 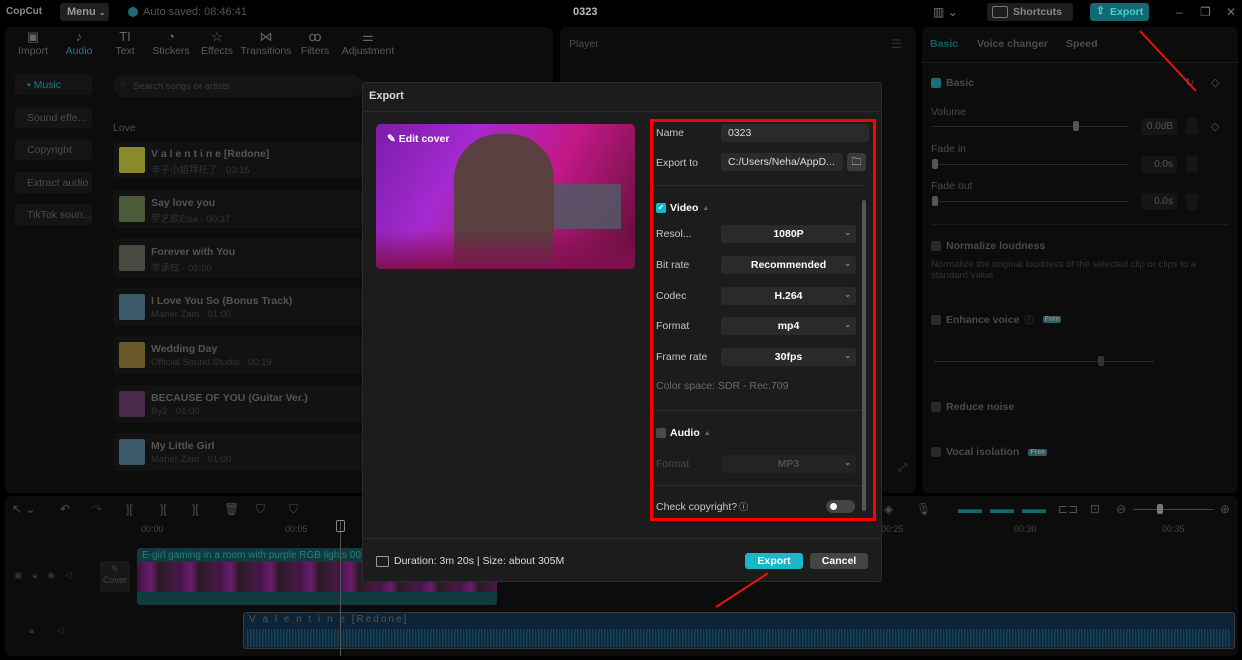 I want to click on tab-audio: ♪ Audio, so click(x=79, y=45).